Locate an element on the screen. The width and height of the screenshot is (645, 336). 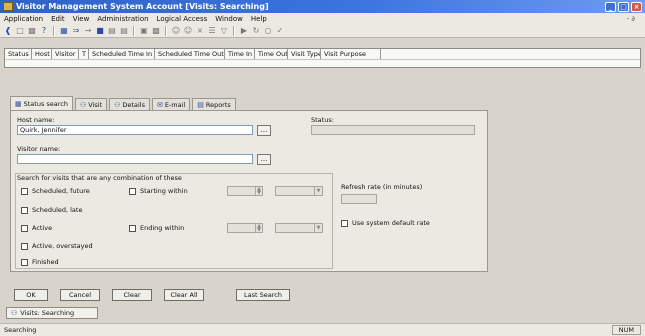
user-add-icon: ☺ is located at coordinates (176, 31).